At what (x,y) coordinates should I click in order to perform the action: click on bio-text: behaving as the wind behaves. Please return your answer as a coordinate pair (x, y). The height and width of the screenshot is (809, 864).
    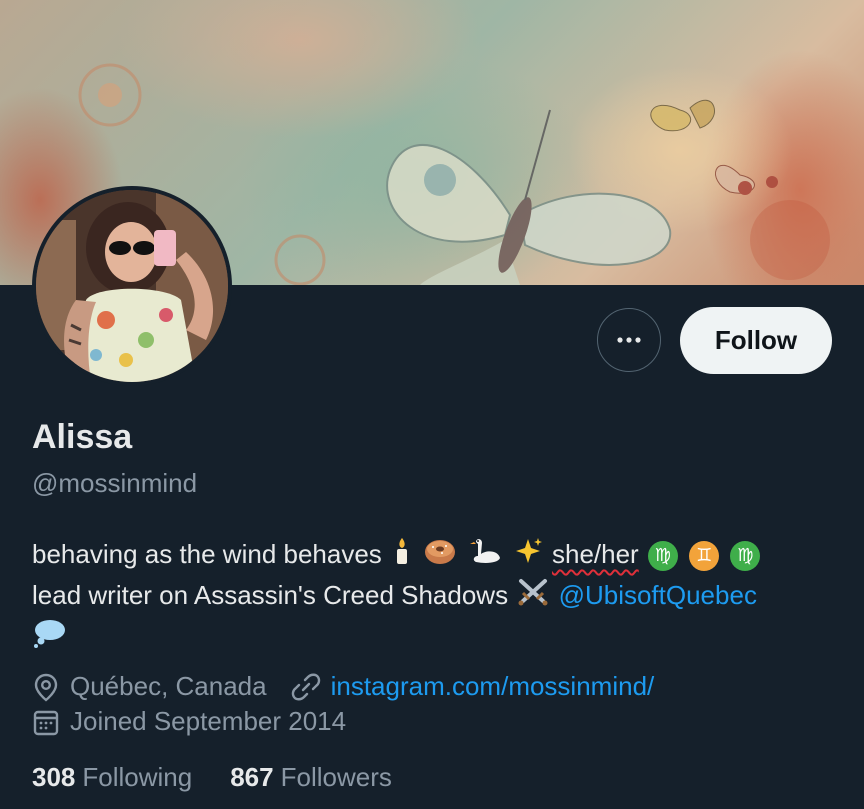
    Looking at the image, I should click on (207, 554).